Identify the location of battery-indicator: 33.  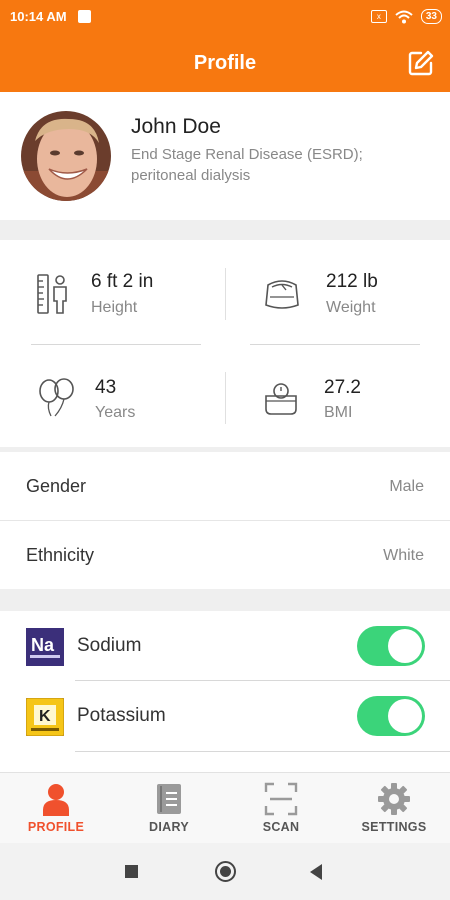
(431, 16).